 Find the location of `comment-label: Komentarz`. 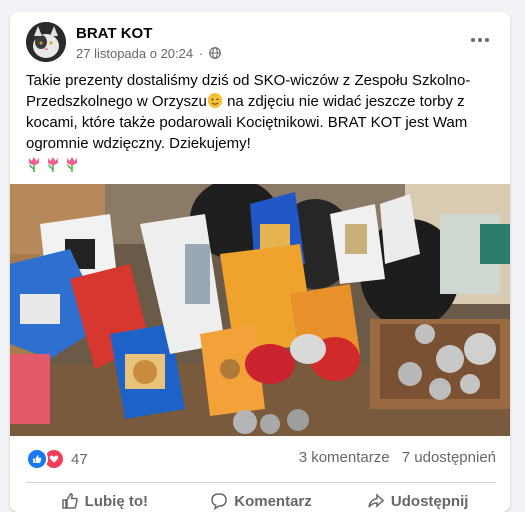

comment-label: Komentarz is located at coordinates (273, 501).